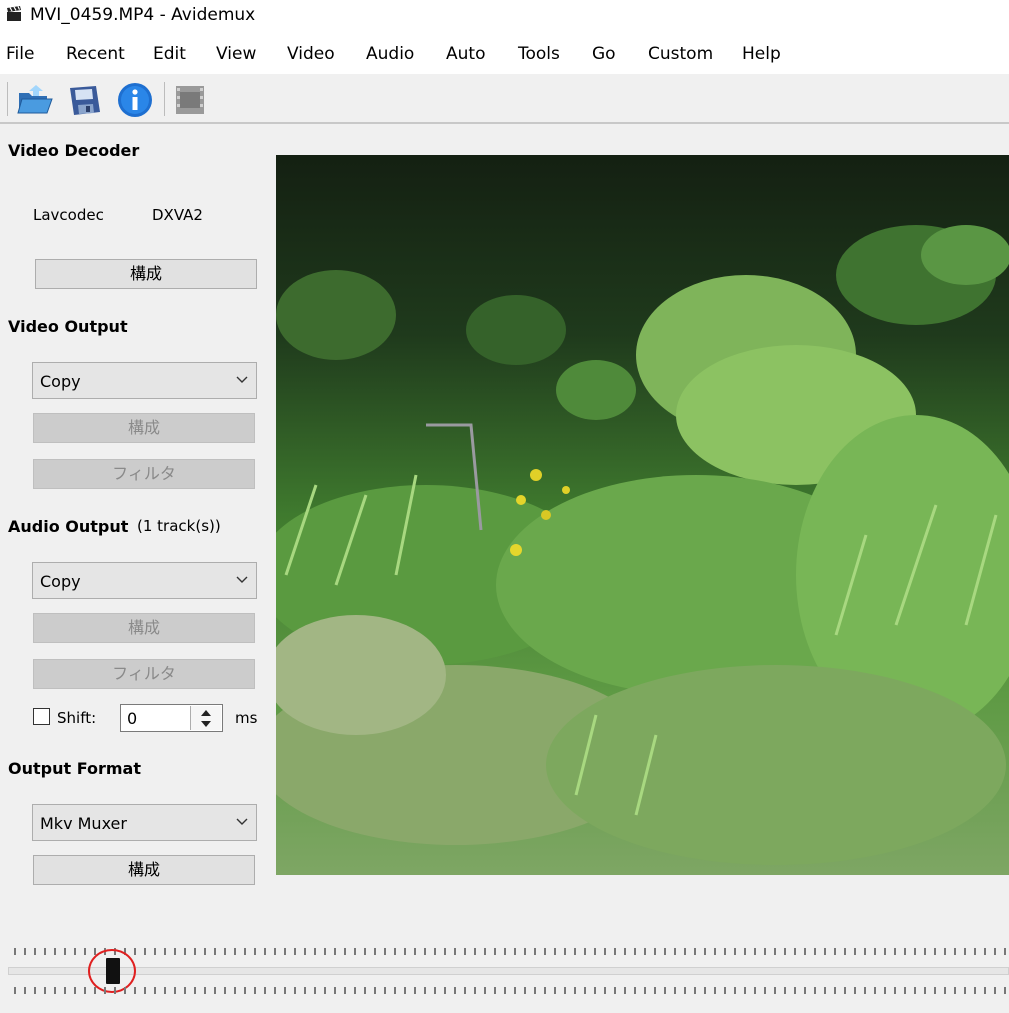  What do you see at coordinates (177, 215) in the screenshot?
I see `decoder-hw-label: DXVA2` at bounding box center [177, 215].